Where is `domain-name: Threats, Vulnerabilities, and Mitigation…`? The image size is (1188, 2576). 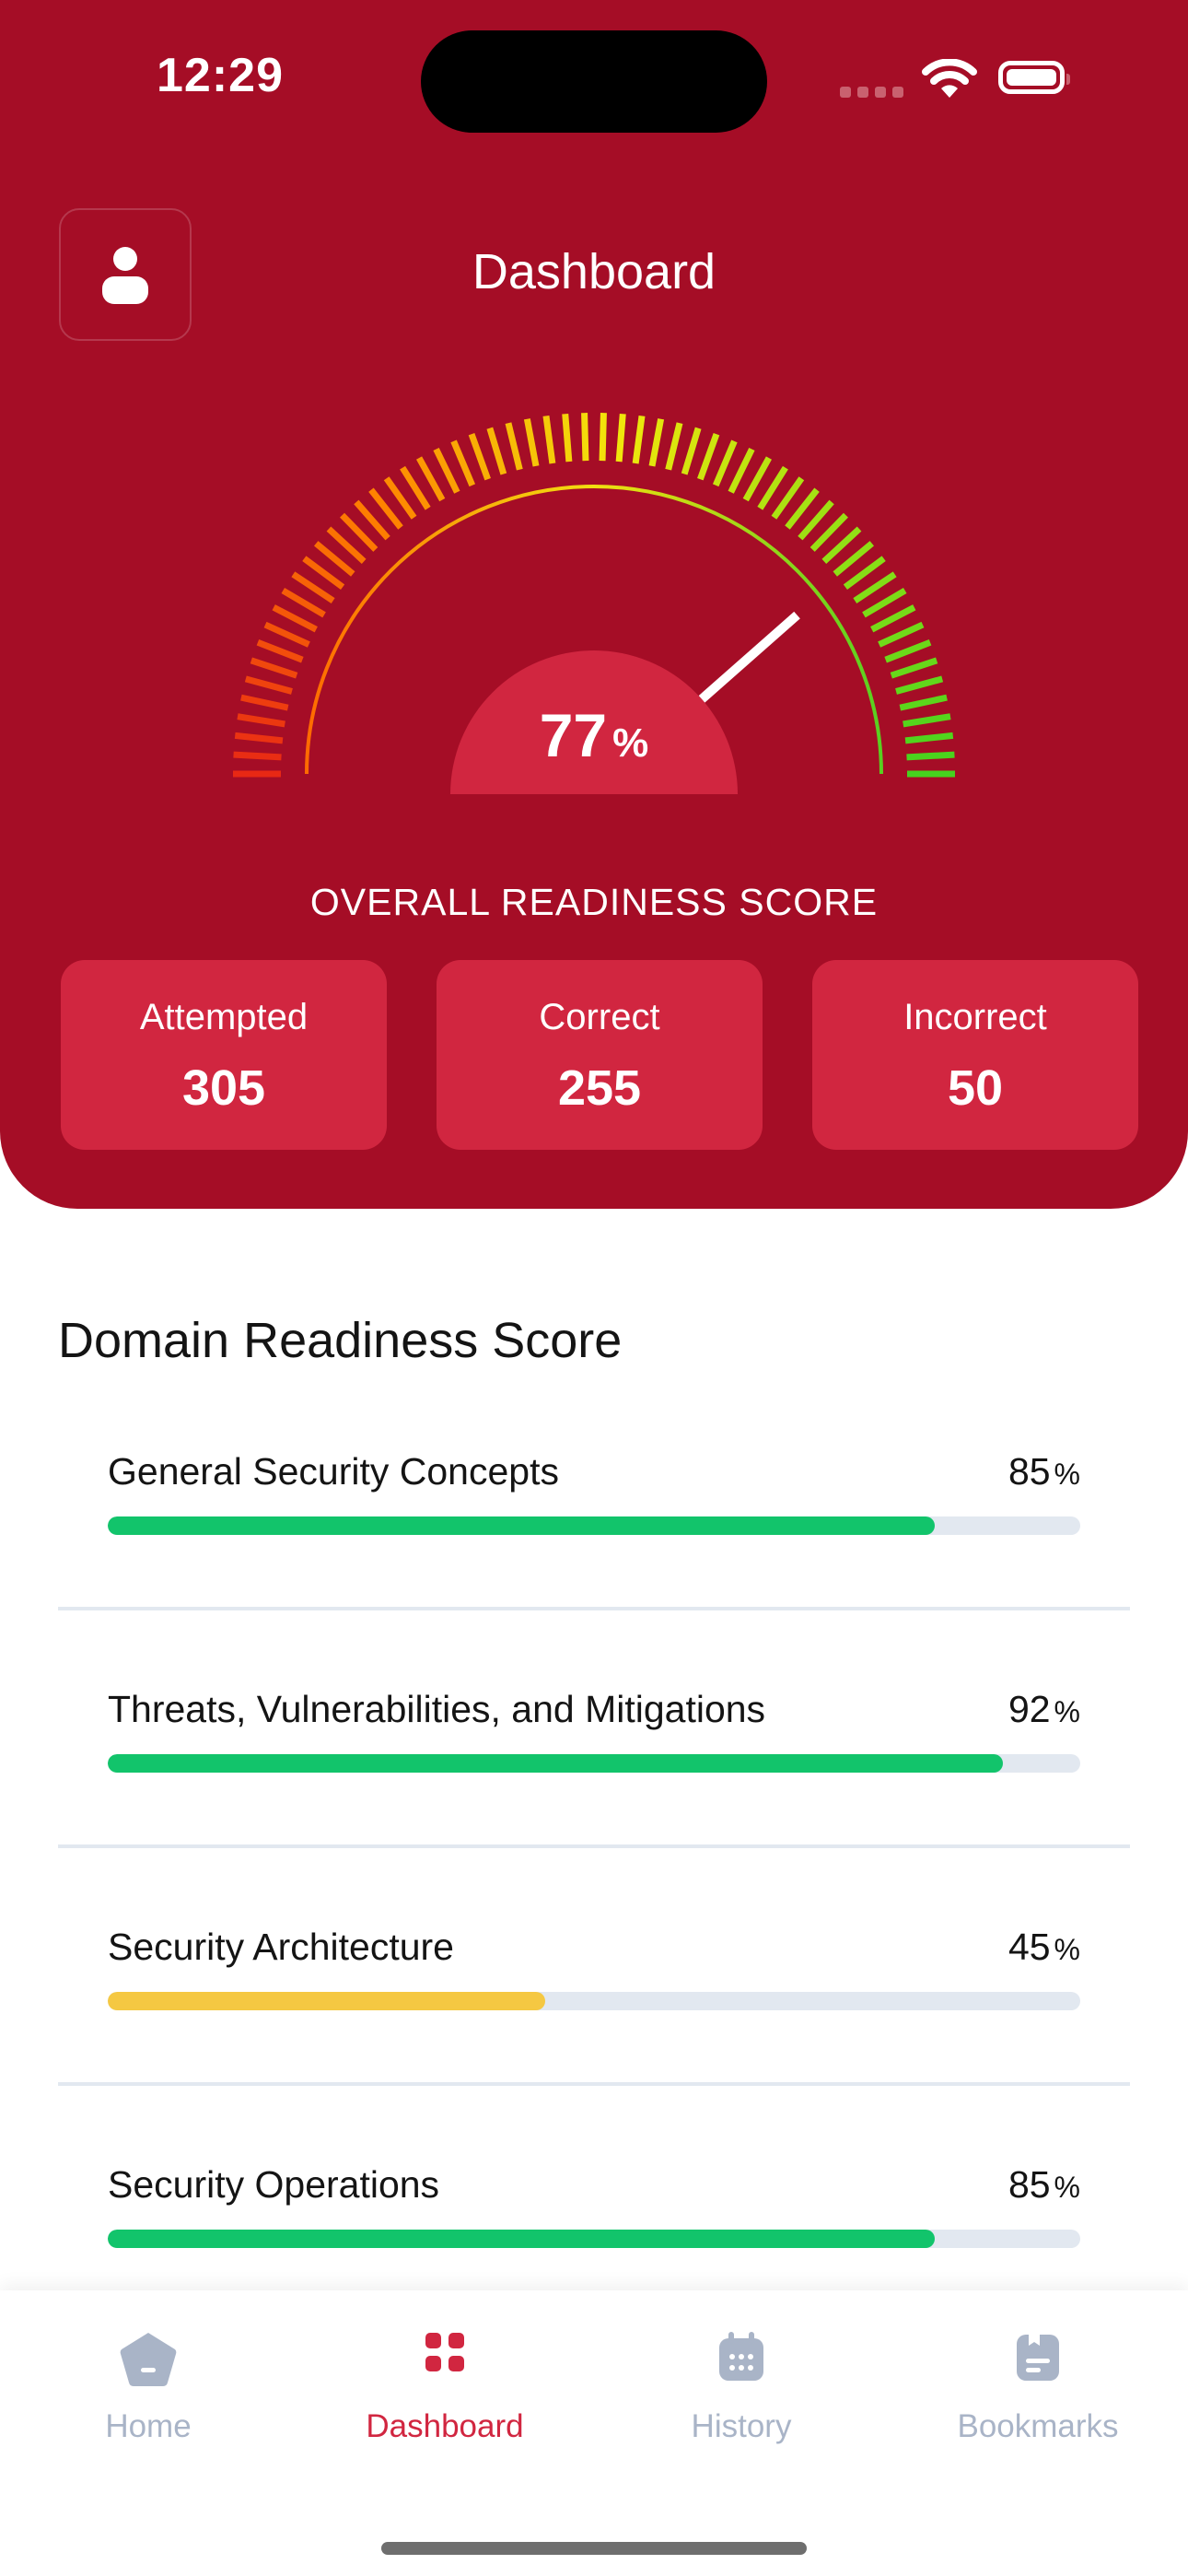 domain-name: Threats, Vulnerabilities, and Mitigation… is located at coordinates (437, 1709).